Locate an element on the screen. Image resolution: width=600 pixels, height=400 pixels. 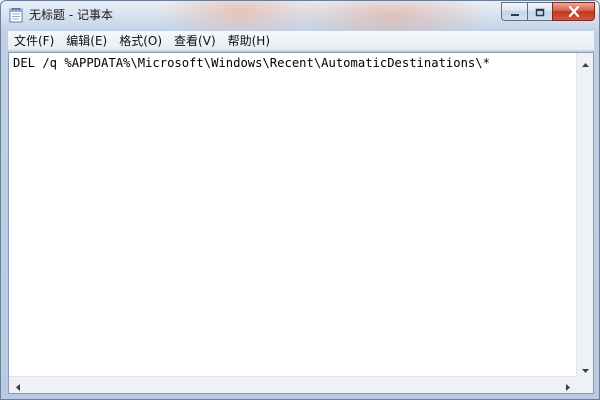
maximize-icon is located at coordinates (540, 11).